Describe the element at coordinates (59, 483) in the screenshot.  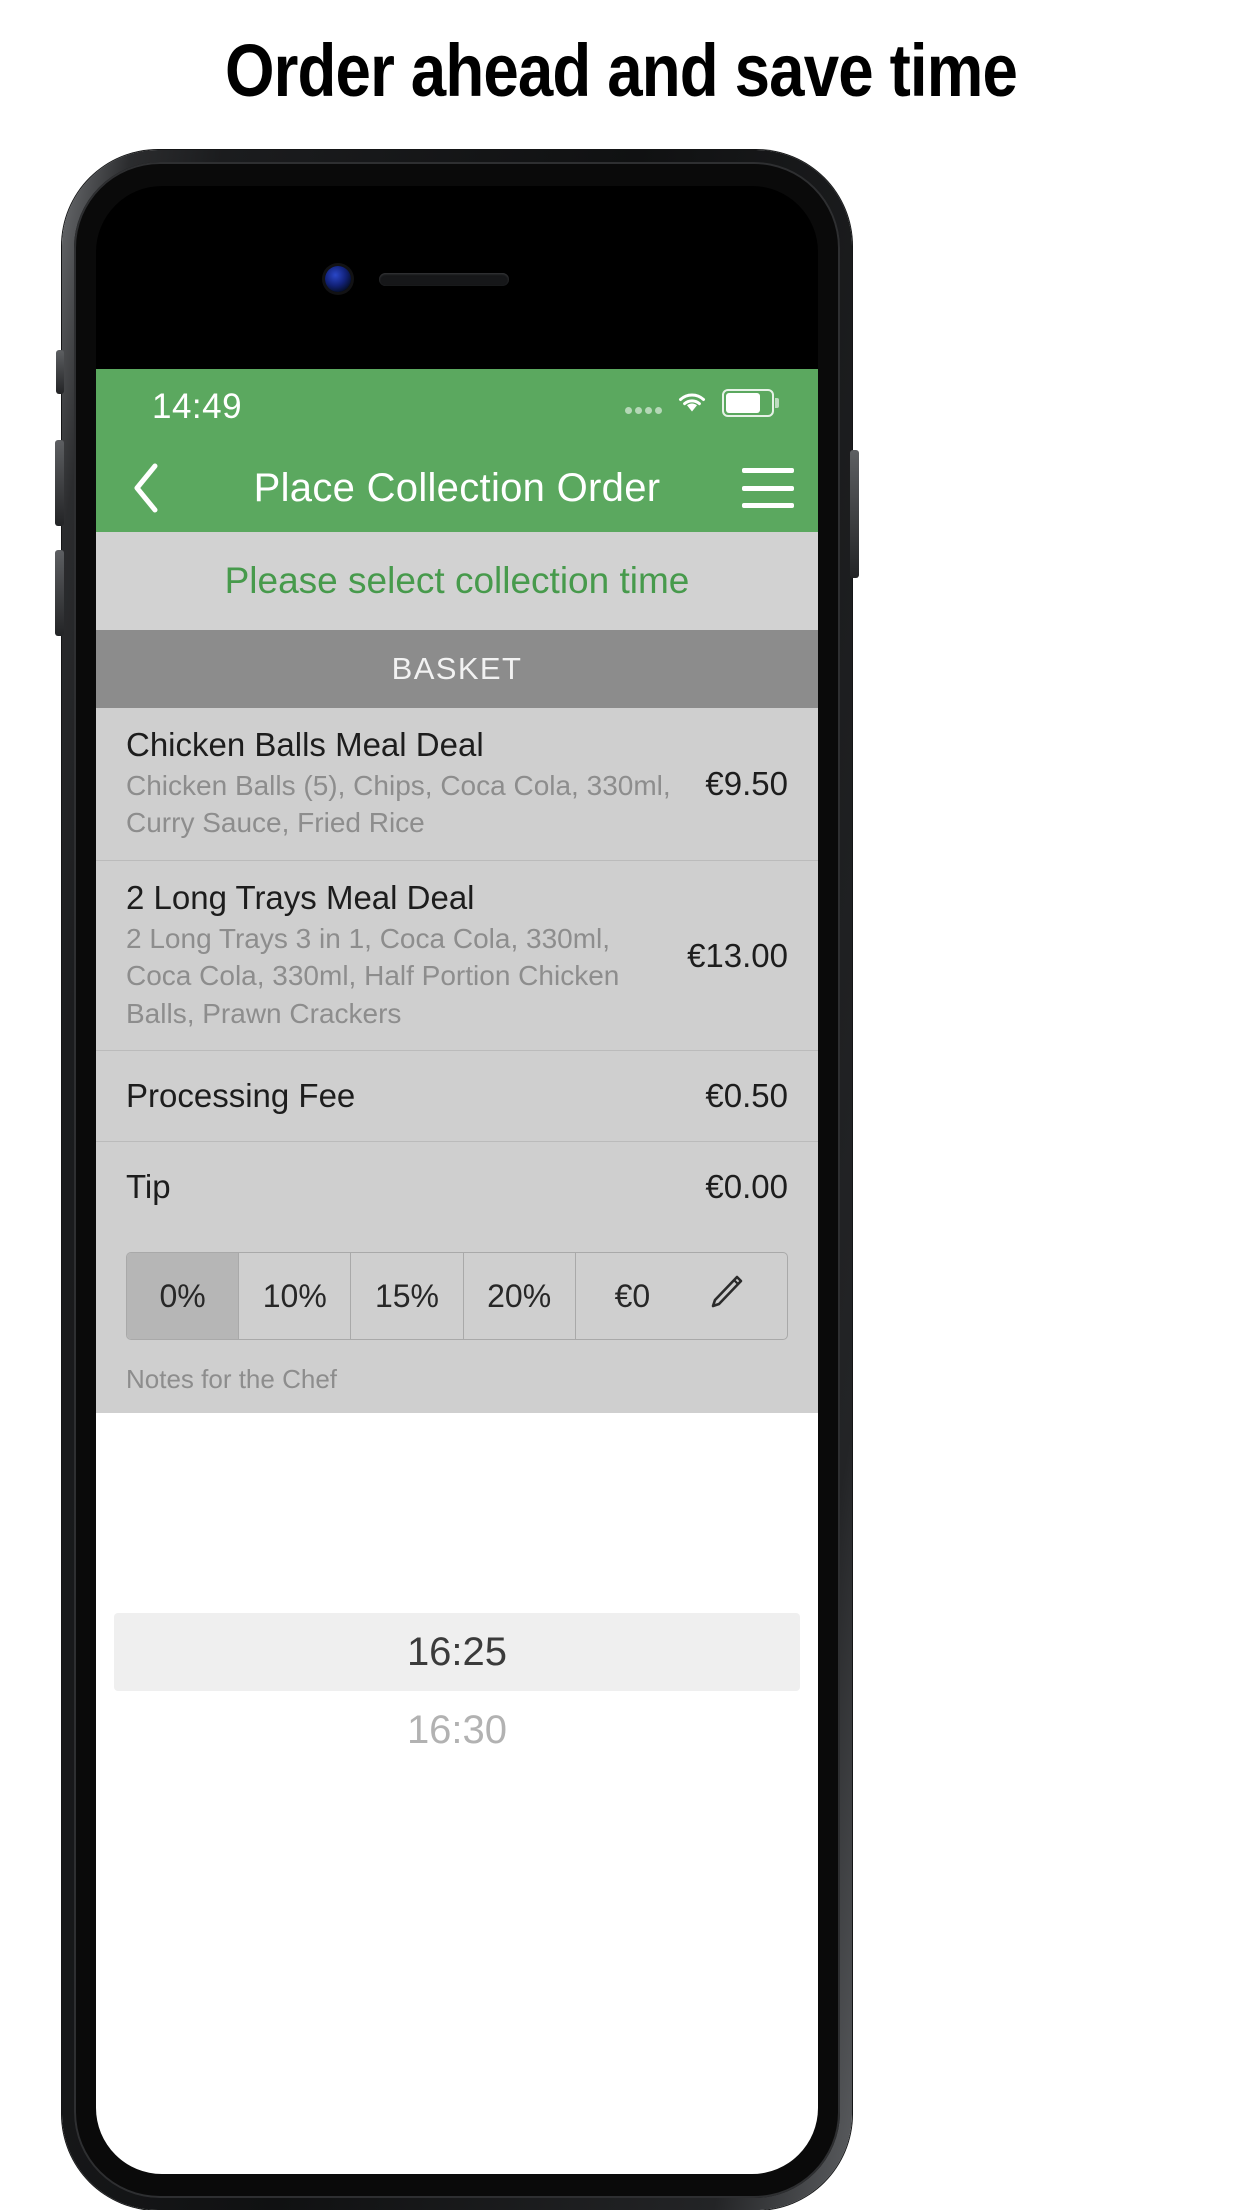
I see `volume-up-button` at that location.